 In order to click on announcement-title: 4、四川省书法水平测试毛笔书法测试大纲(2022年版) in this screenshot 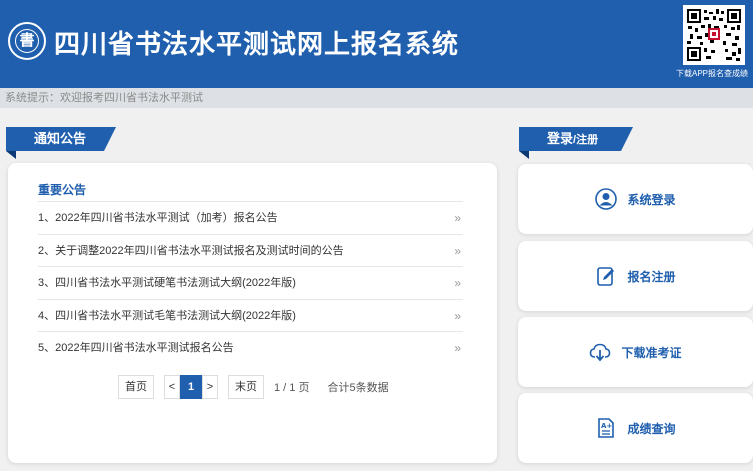, I will do `click(167, 316)`.